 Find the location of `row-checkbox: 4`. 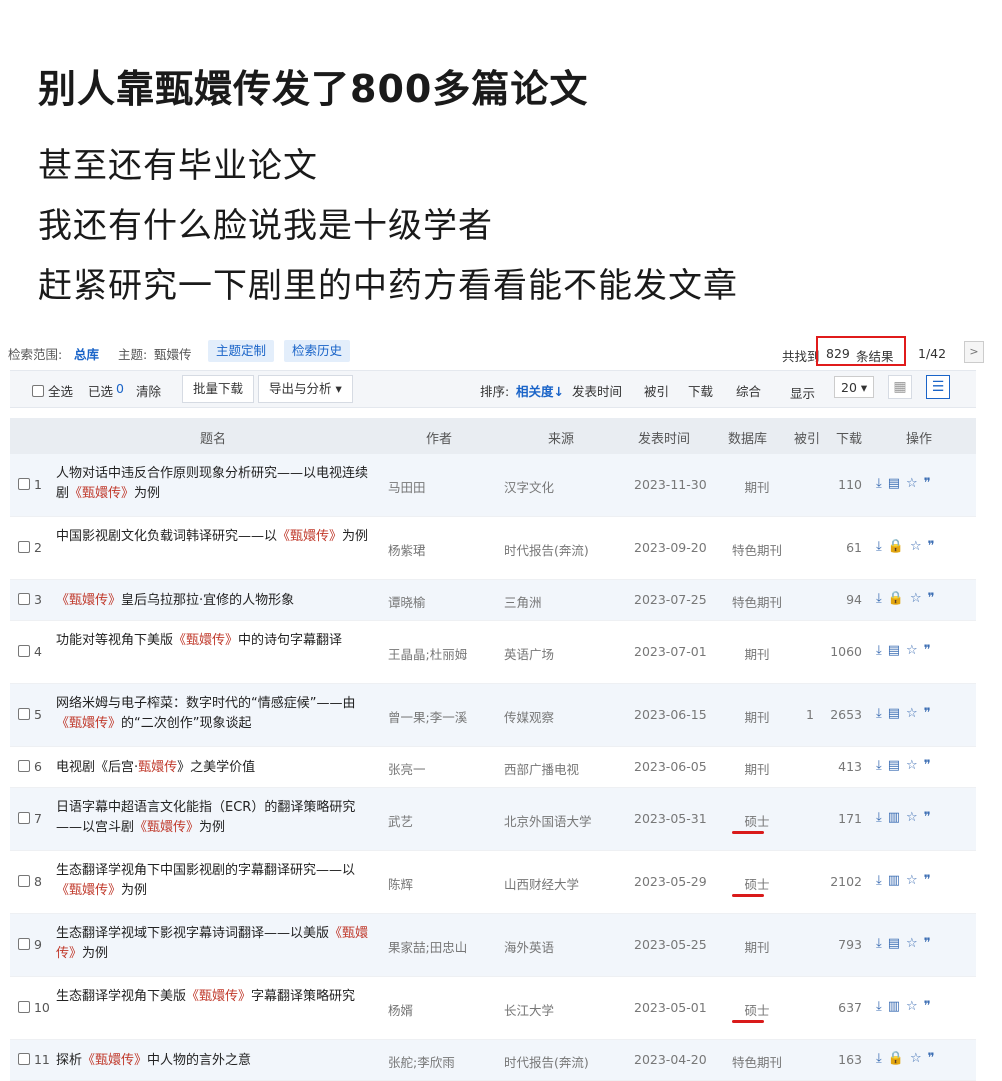

row-checkbox: 4 is located at coordinates (30, 651).